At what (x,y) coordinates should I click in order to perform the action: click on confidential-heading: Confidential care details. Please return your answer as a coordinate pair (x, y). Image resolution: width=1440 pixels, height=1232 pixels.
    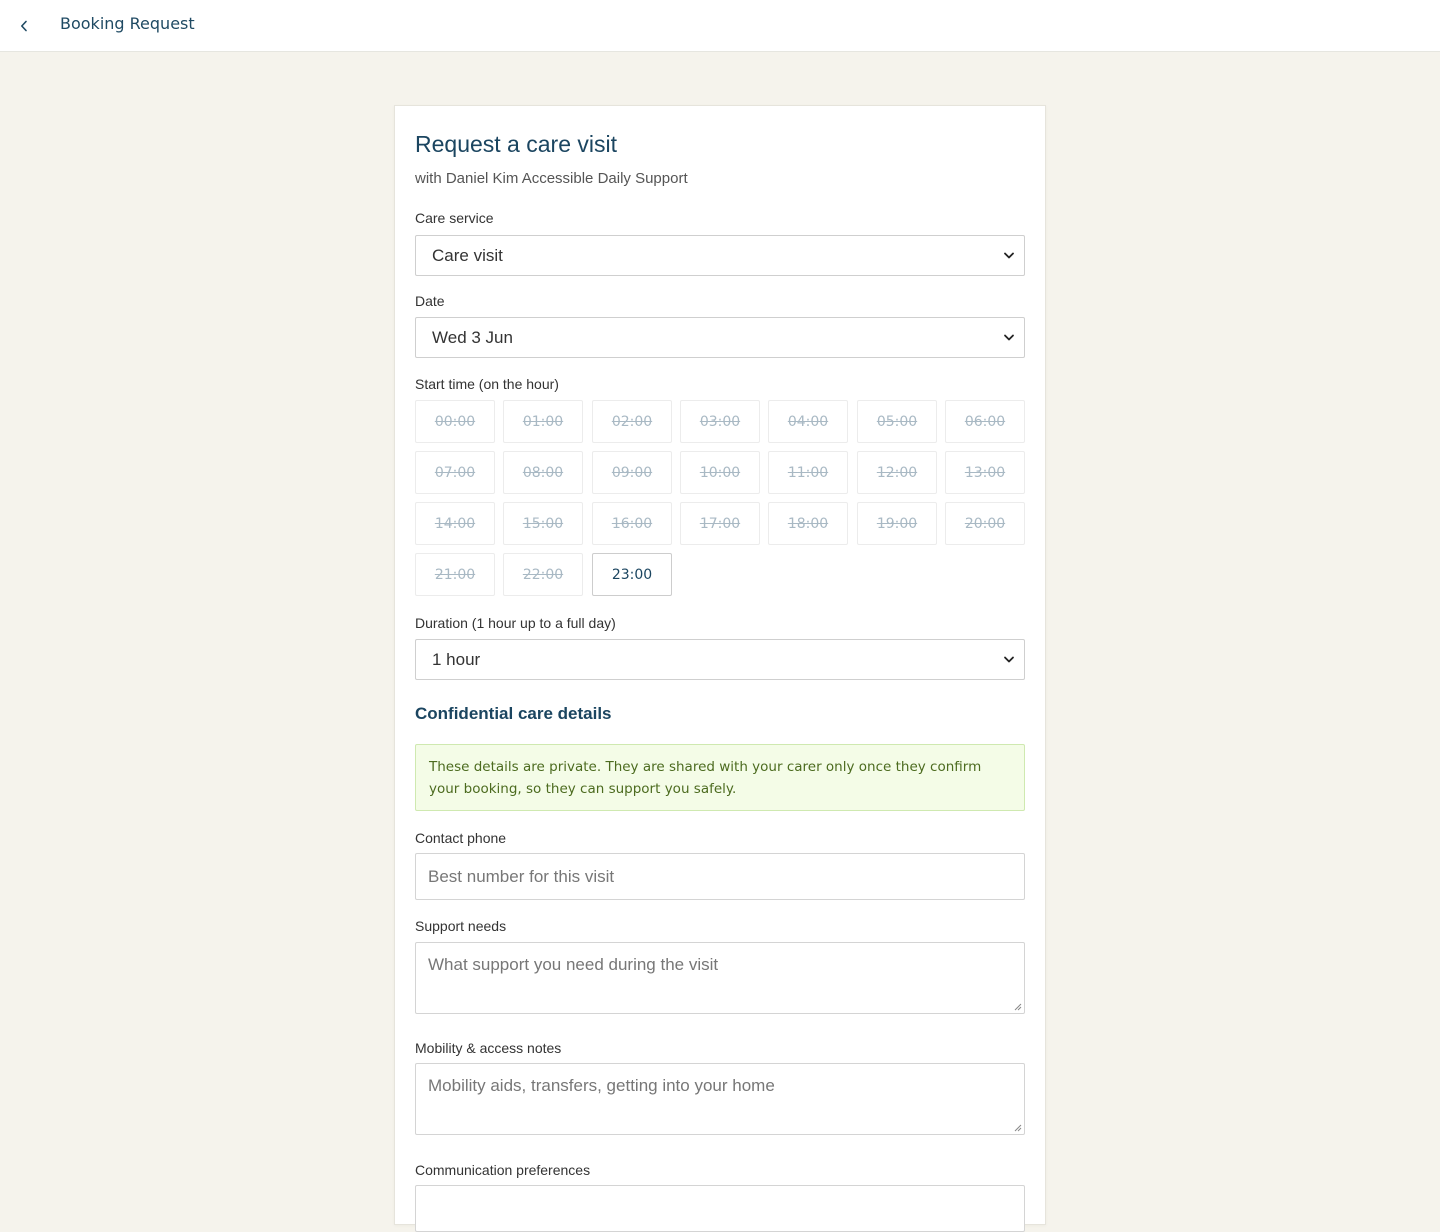
    Looking at the image, I should click on (513, 713).